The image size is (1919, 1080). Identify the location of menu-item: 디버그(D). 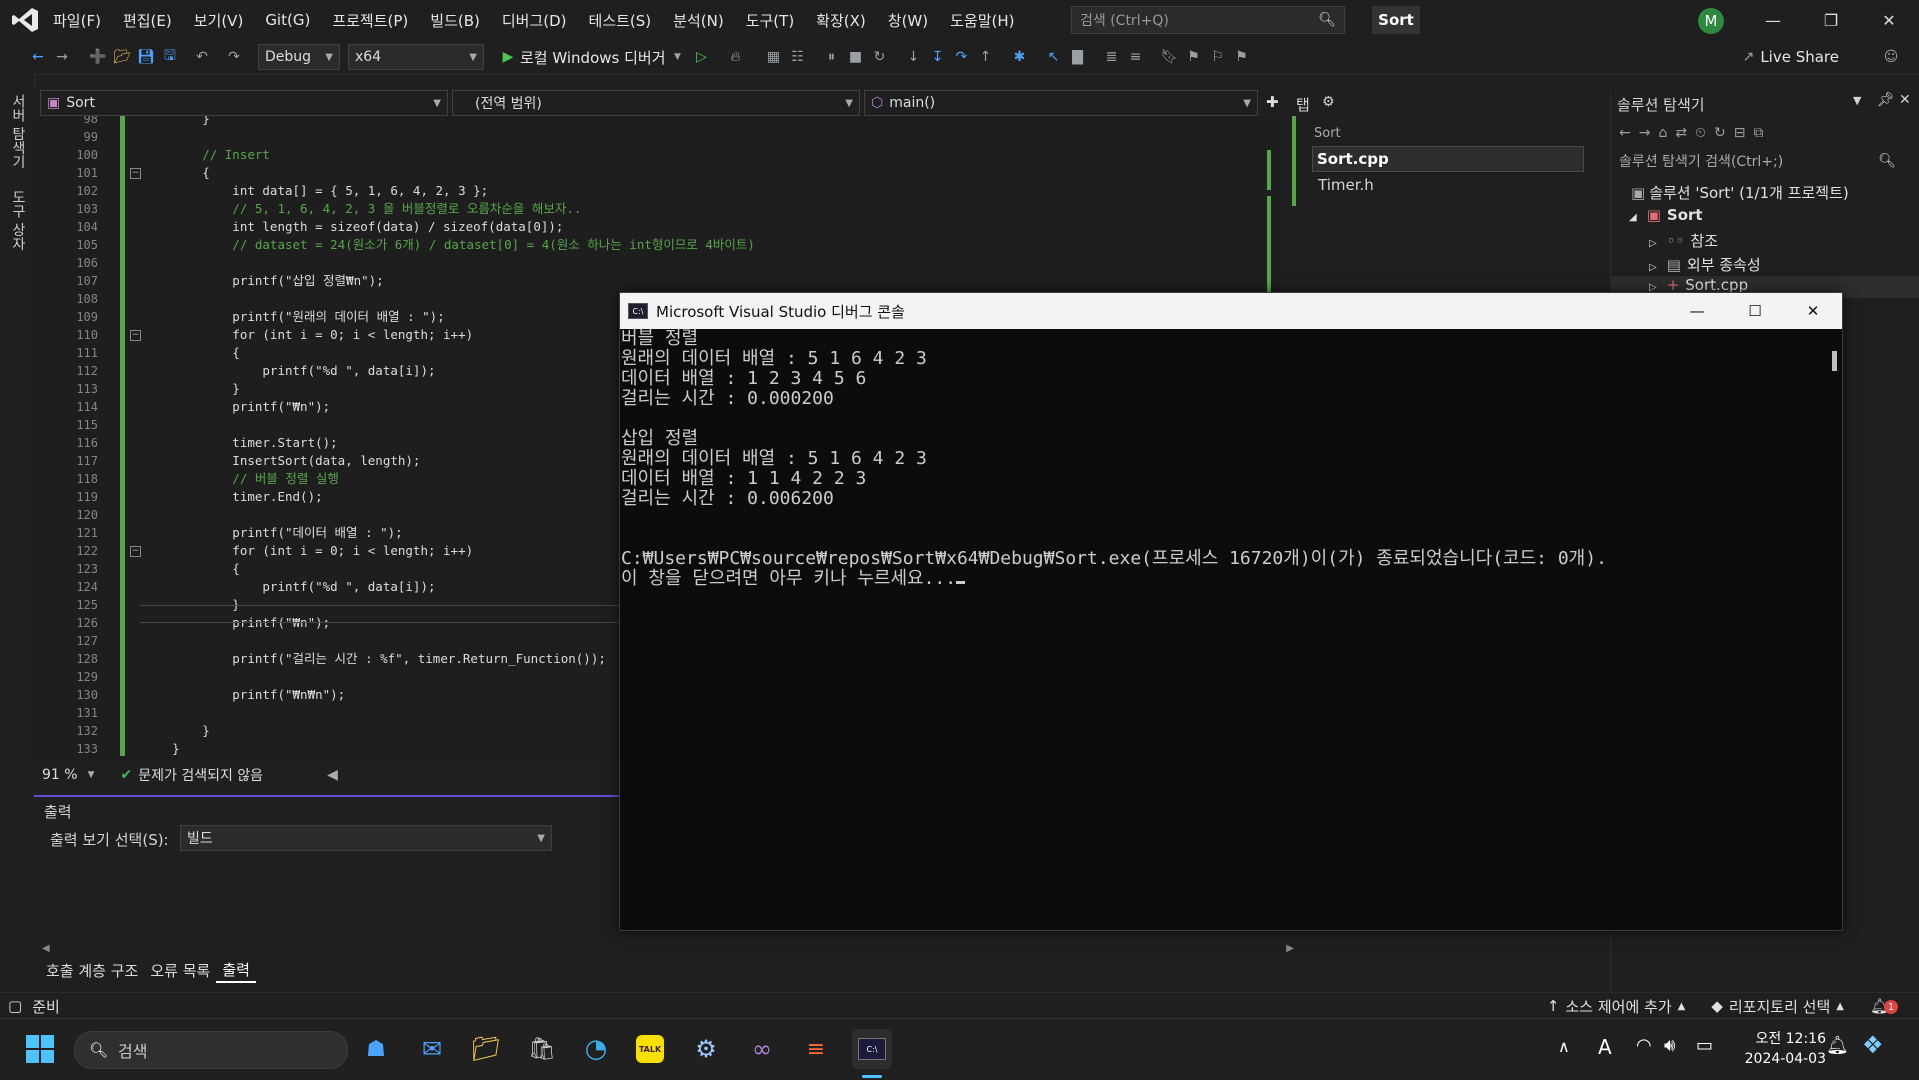
(534, 20).